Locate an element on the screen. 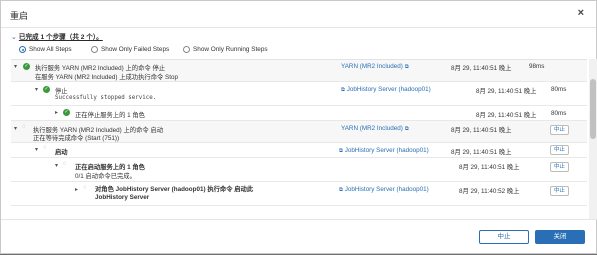  chevron-down-icon: ⌄ is located at coordinates (14, 37).